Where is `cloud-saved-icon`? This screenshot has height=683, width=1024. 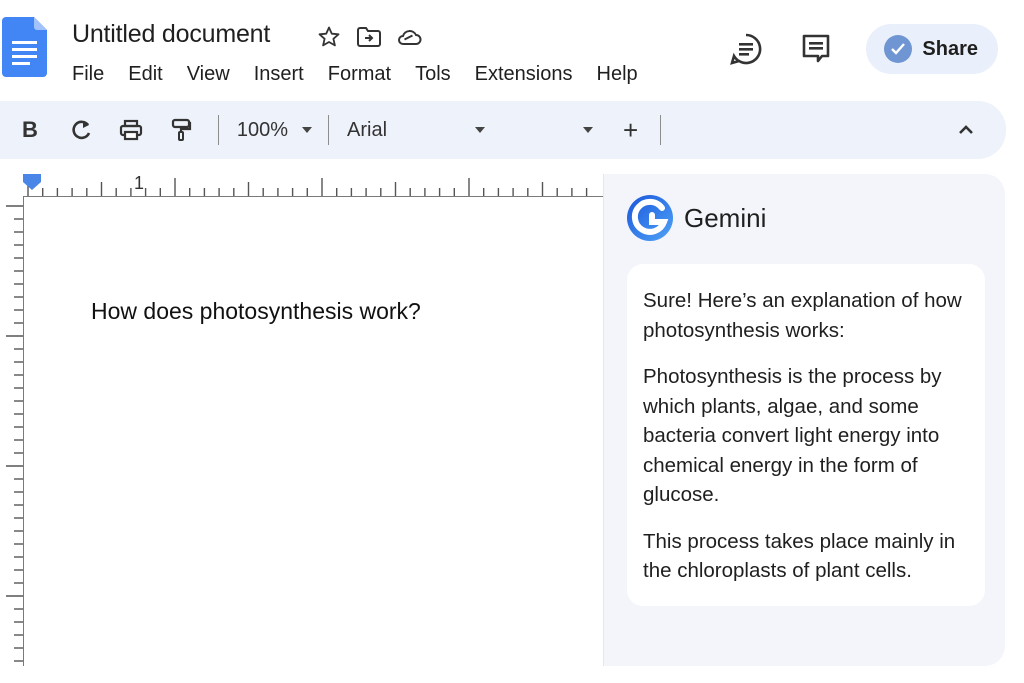
cloud-saved-icon is located at coordinates (409, 37).